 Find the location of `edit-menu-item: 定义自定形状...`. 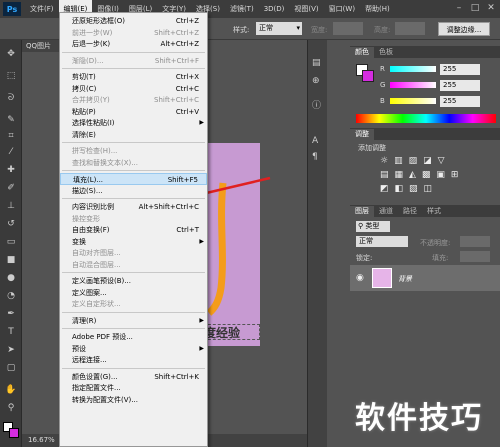

edit-menu-item: 定义自定形状... is located at coordinates (133, 304).